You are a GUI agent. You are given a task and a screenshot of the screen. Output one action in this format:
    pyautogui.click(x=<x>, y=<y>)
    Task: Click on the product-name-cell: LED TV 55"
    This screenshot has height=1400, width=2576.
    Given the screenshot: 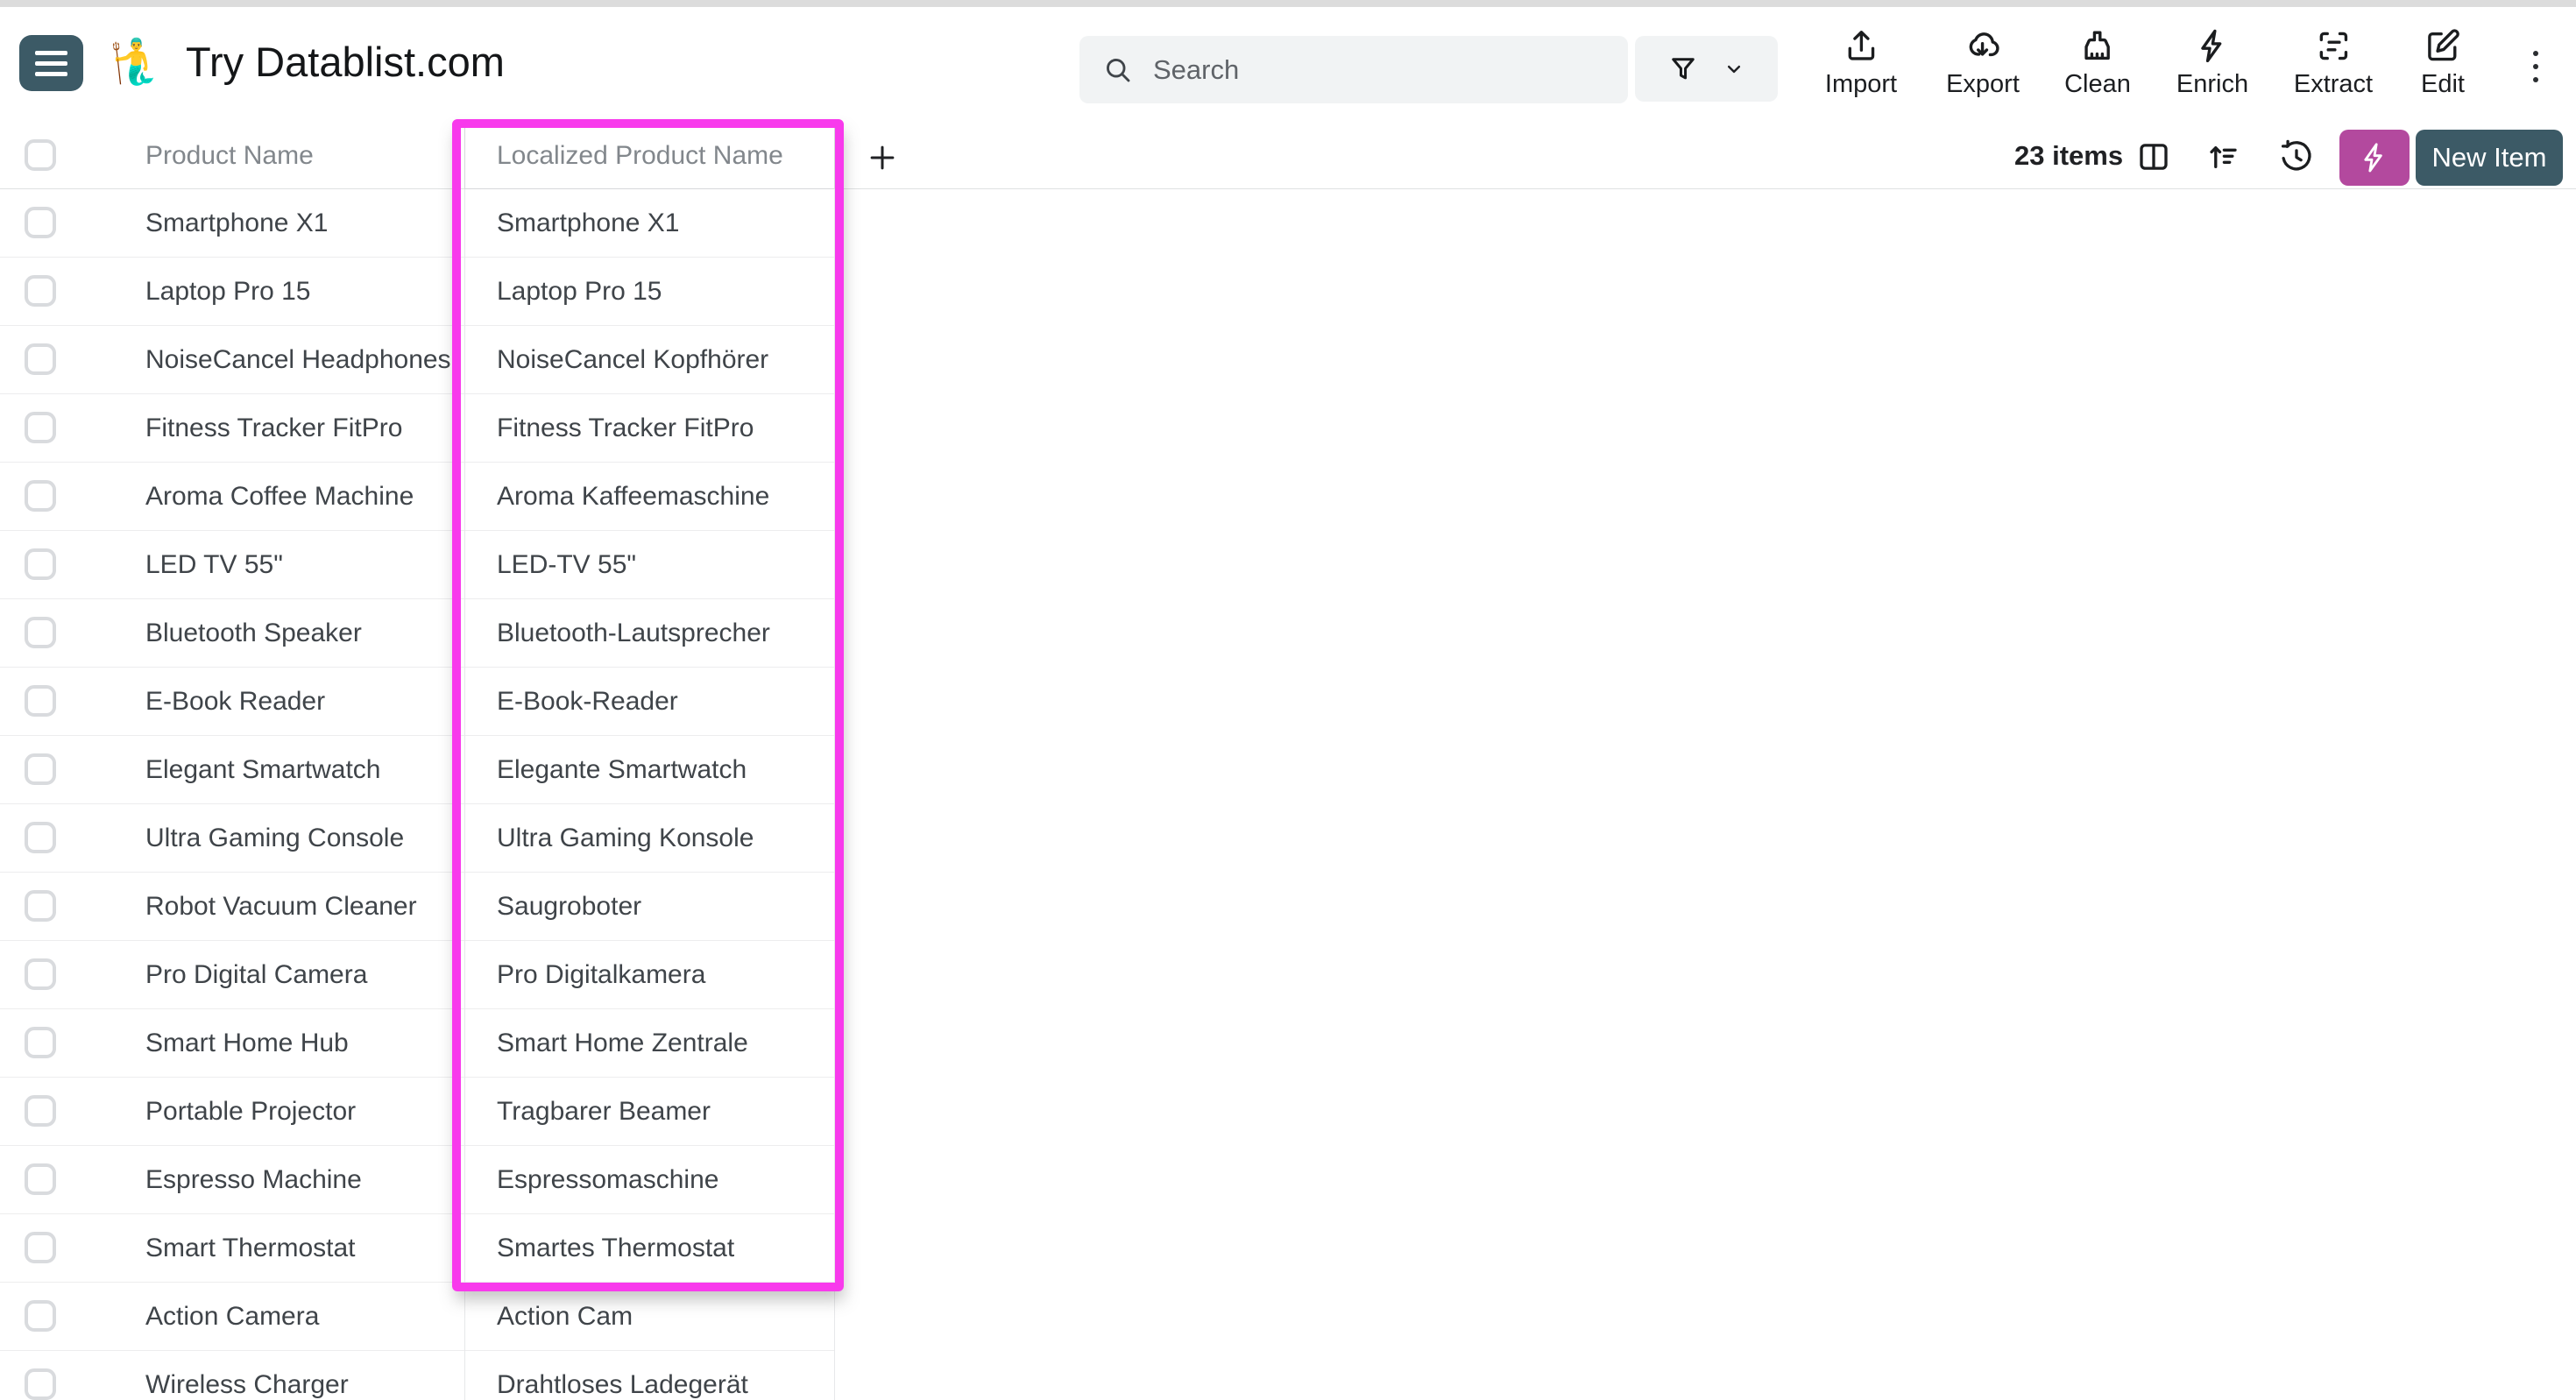 What is the action you would take?
    pyautogui.click(x=214, y=565)
    